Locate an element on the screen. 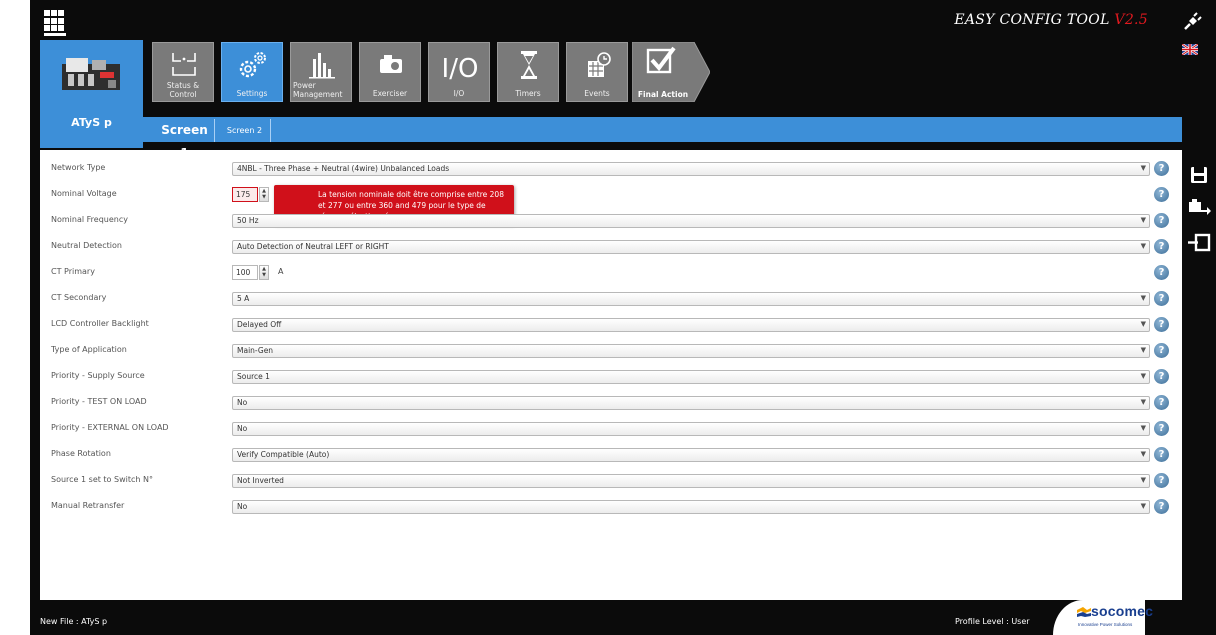  application-type-label: Type of Application is located at coordinates (89, 349).